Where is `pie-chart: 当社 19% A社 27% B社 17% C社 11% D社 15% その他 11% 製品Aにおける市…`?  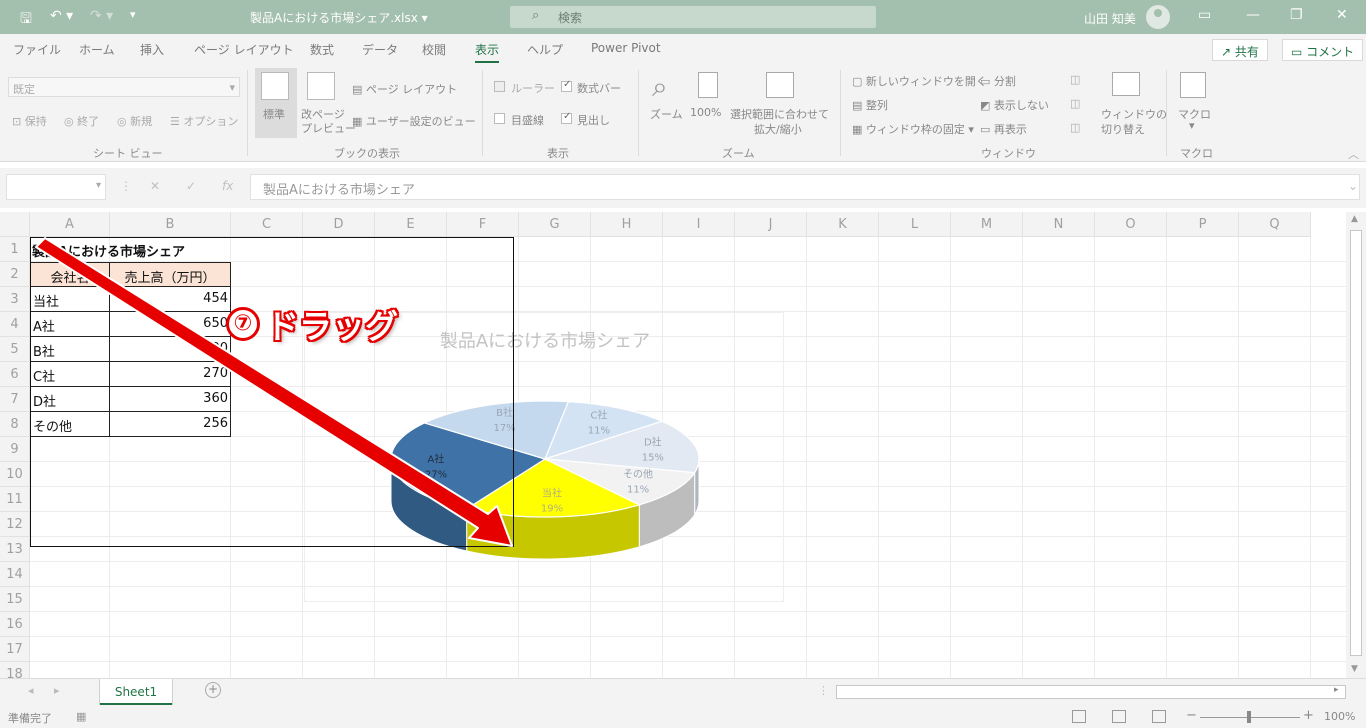
pie-chart: 当社 19% A社 27% B社 17% C社 11% D社 15% その他 11% 製品Aにおける市… is located at coordinates (544, 457).